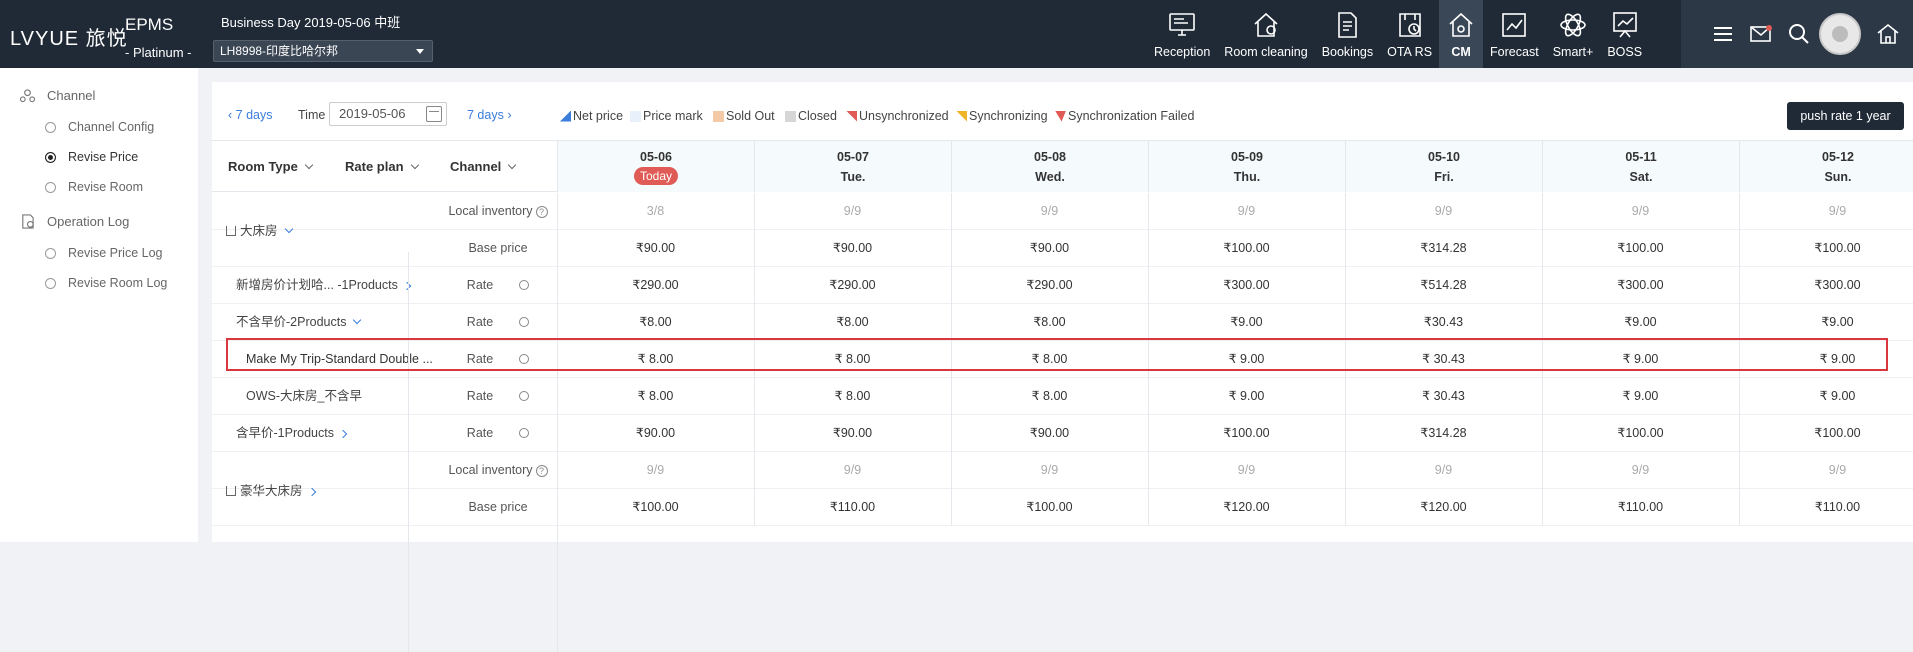 The image size is (1913, 652). Describe the element at coordinates (1888, 34) in the screenshot. I see `home-icon` at that location.